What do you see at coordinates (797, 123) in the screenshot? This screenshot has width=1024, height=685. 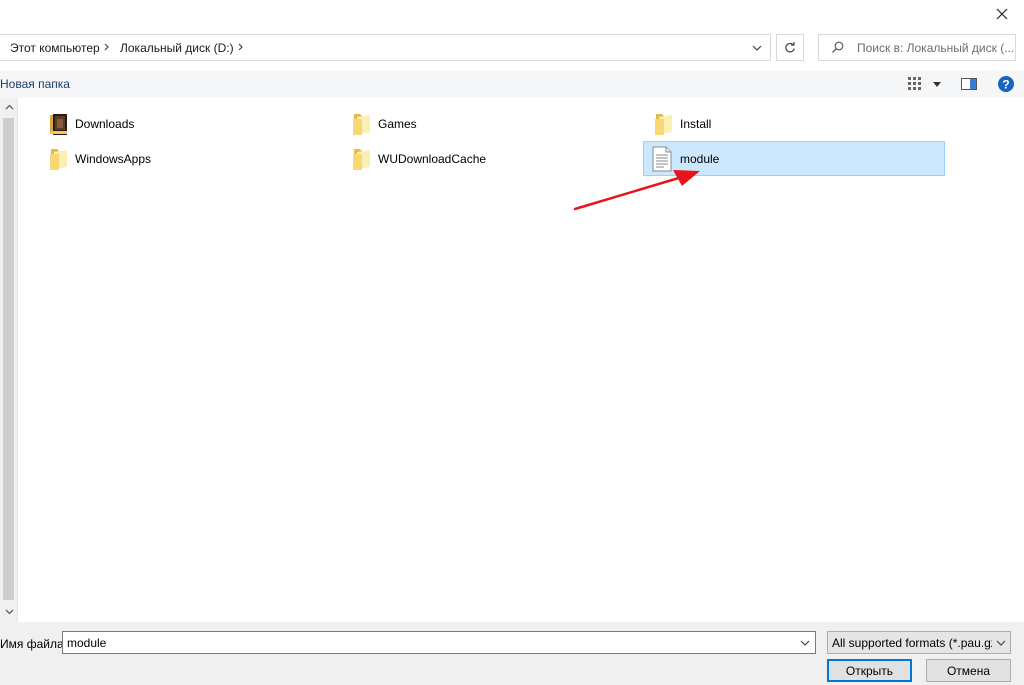 I see `file-item-install: Install` at bounding box center [797, 123].